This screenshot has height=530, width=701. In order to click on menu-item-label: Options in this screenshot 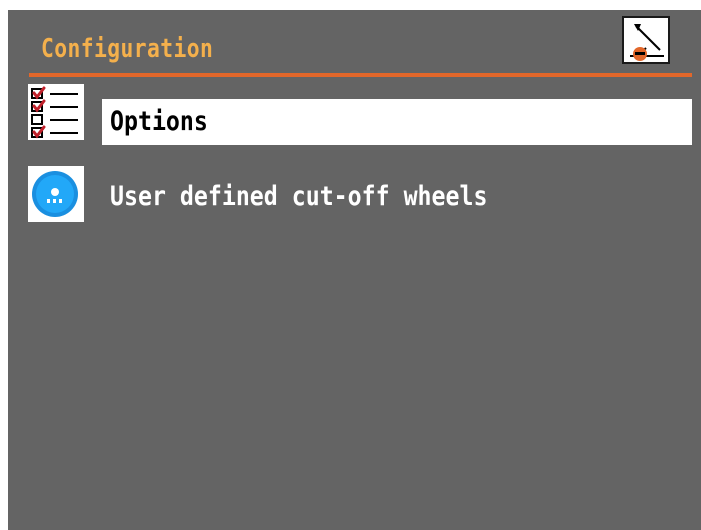, I will do `click(397, 122)`.